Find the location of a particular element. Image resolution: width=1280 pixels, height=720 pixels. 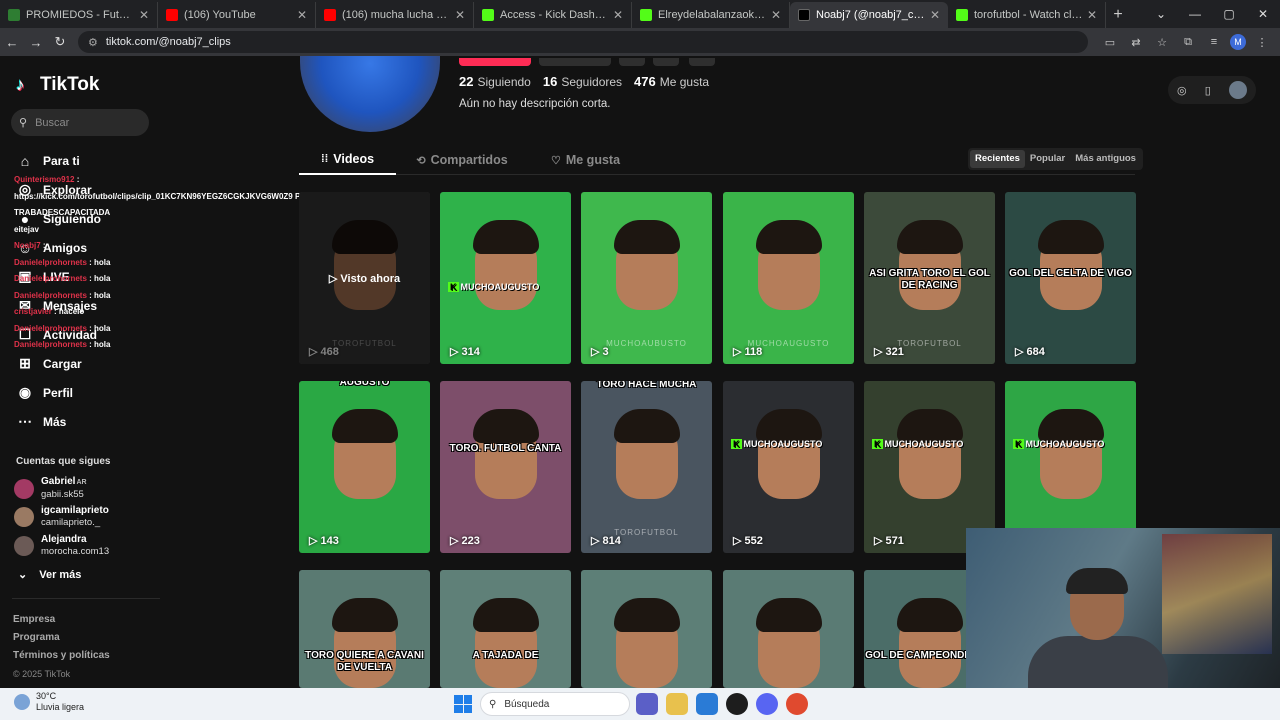

sidebar-item-cargar: ⊞ Cargar is located at coordinates (58, 363).